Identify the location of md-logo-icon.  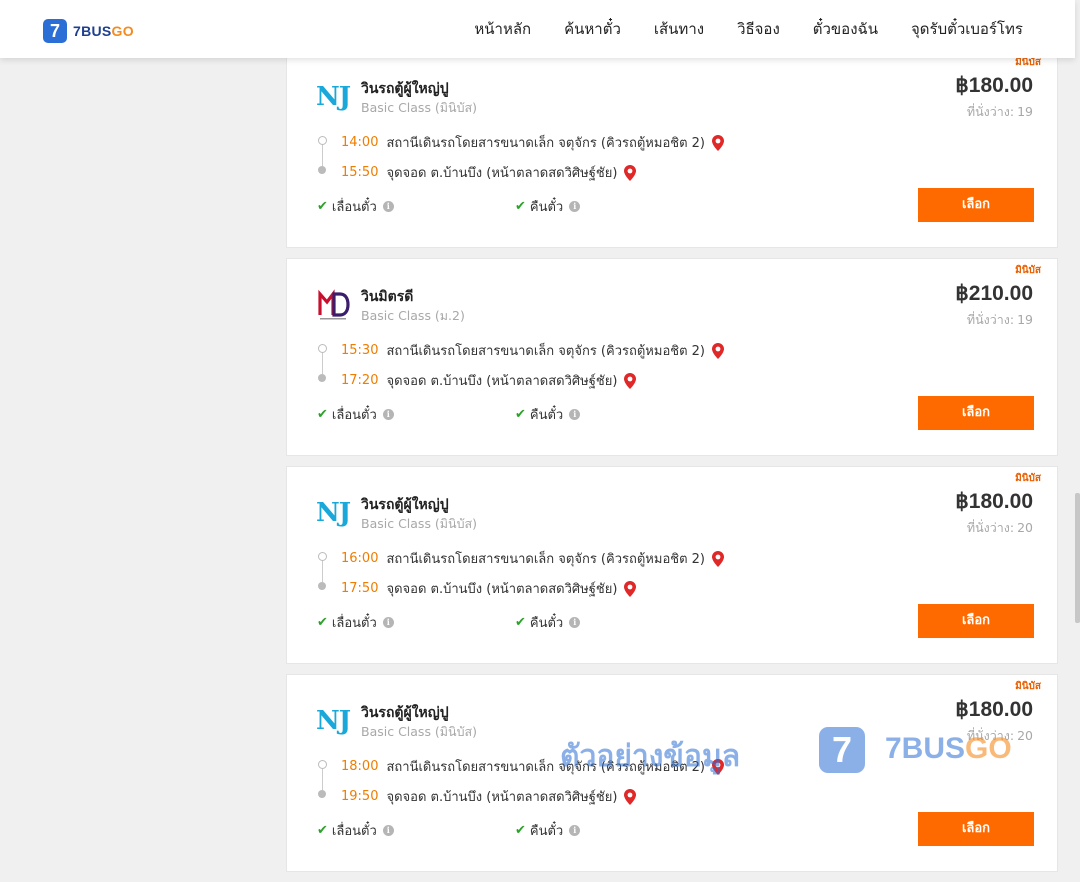
(334, 304).